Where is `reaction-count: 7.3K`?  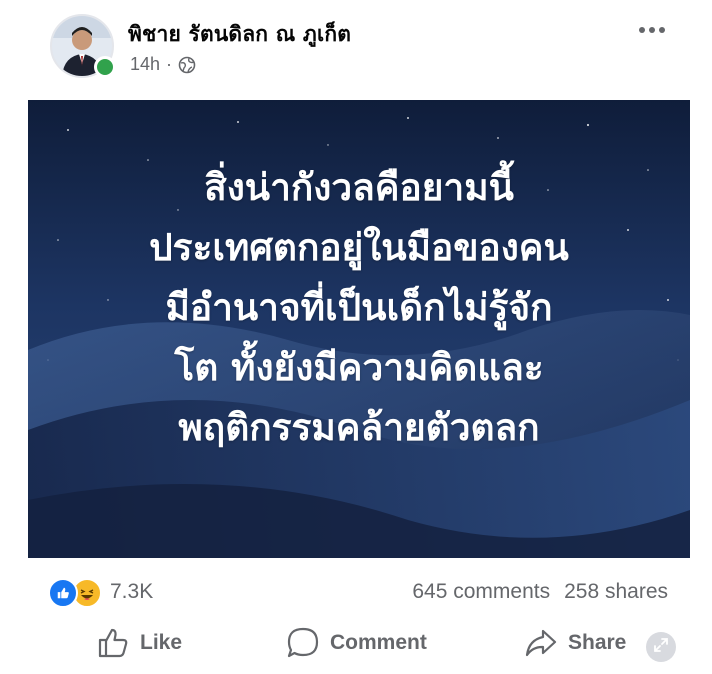
reaction-count: 7.3K is located at coordinates (131, 592).